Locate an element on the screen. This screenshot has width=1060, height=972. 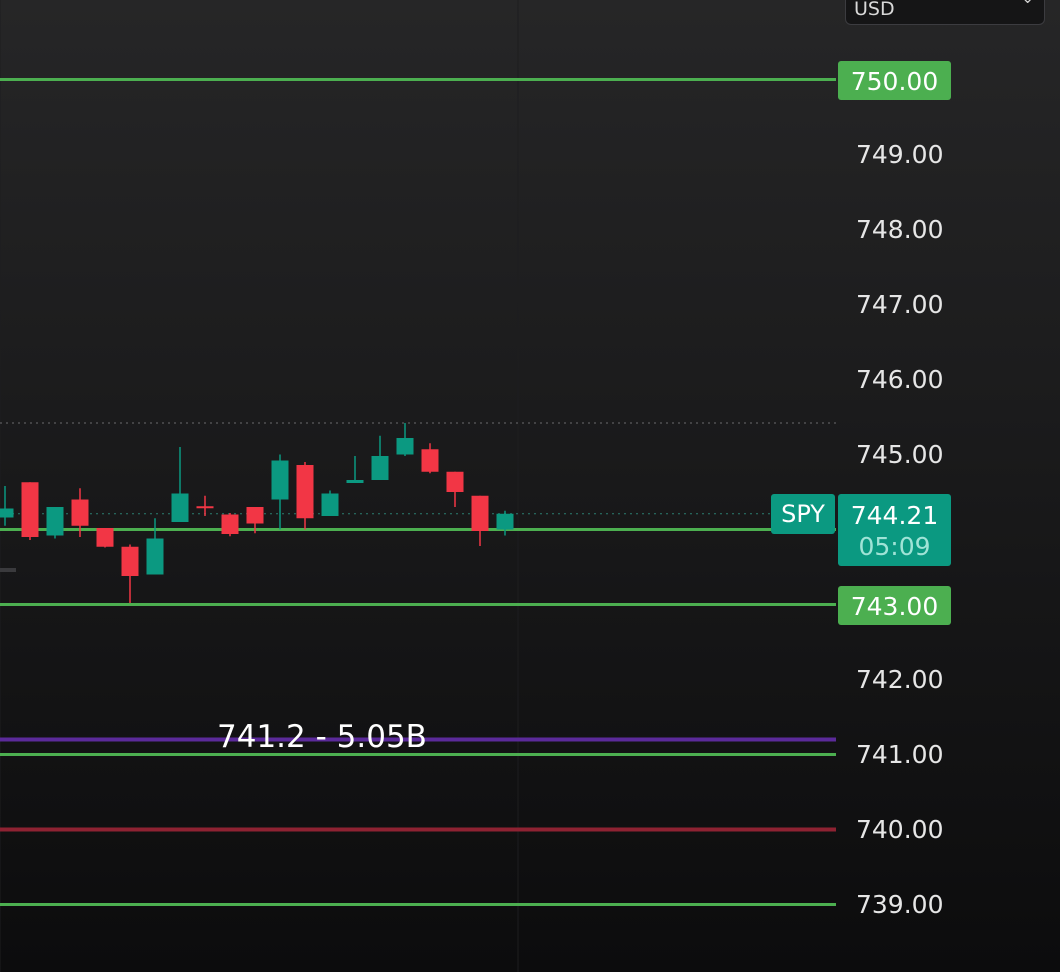
symbol-tag: SPY is located at coordinates (803, 514).